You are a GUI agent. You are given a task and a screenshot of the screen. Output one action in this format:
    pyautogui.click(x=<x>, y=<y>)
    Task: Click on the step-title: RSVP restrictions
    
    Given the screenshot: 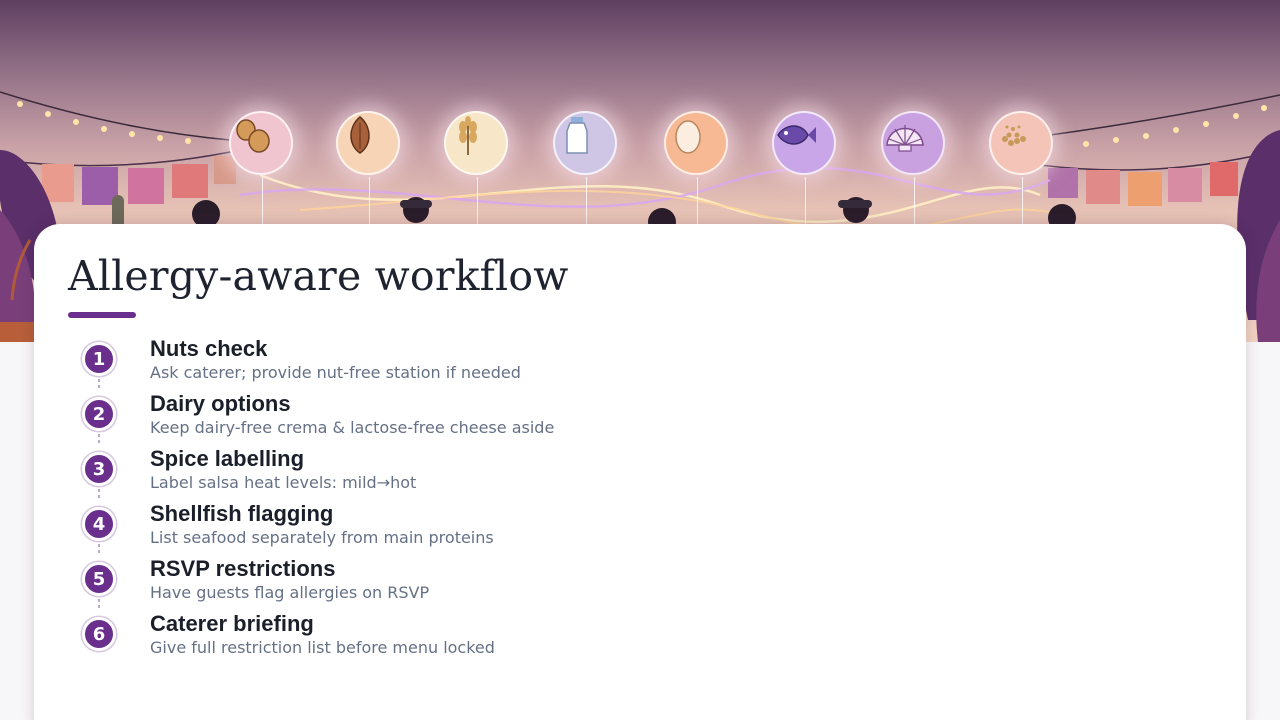 What is the action you would take?
    pyautogui.click(x=243, y=568)
    